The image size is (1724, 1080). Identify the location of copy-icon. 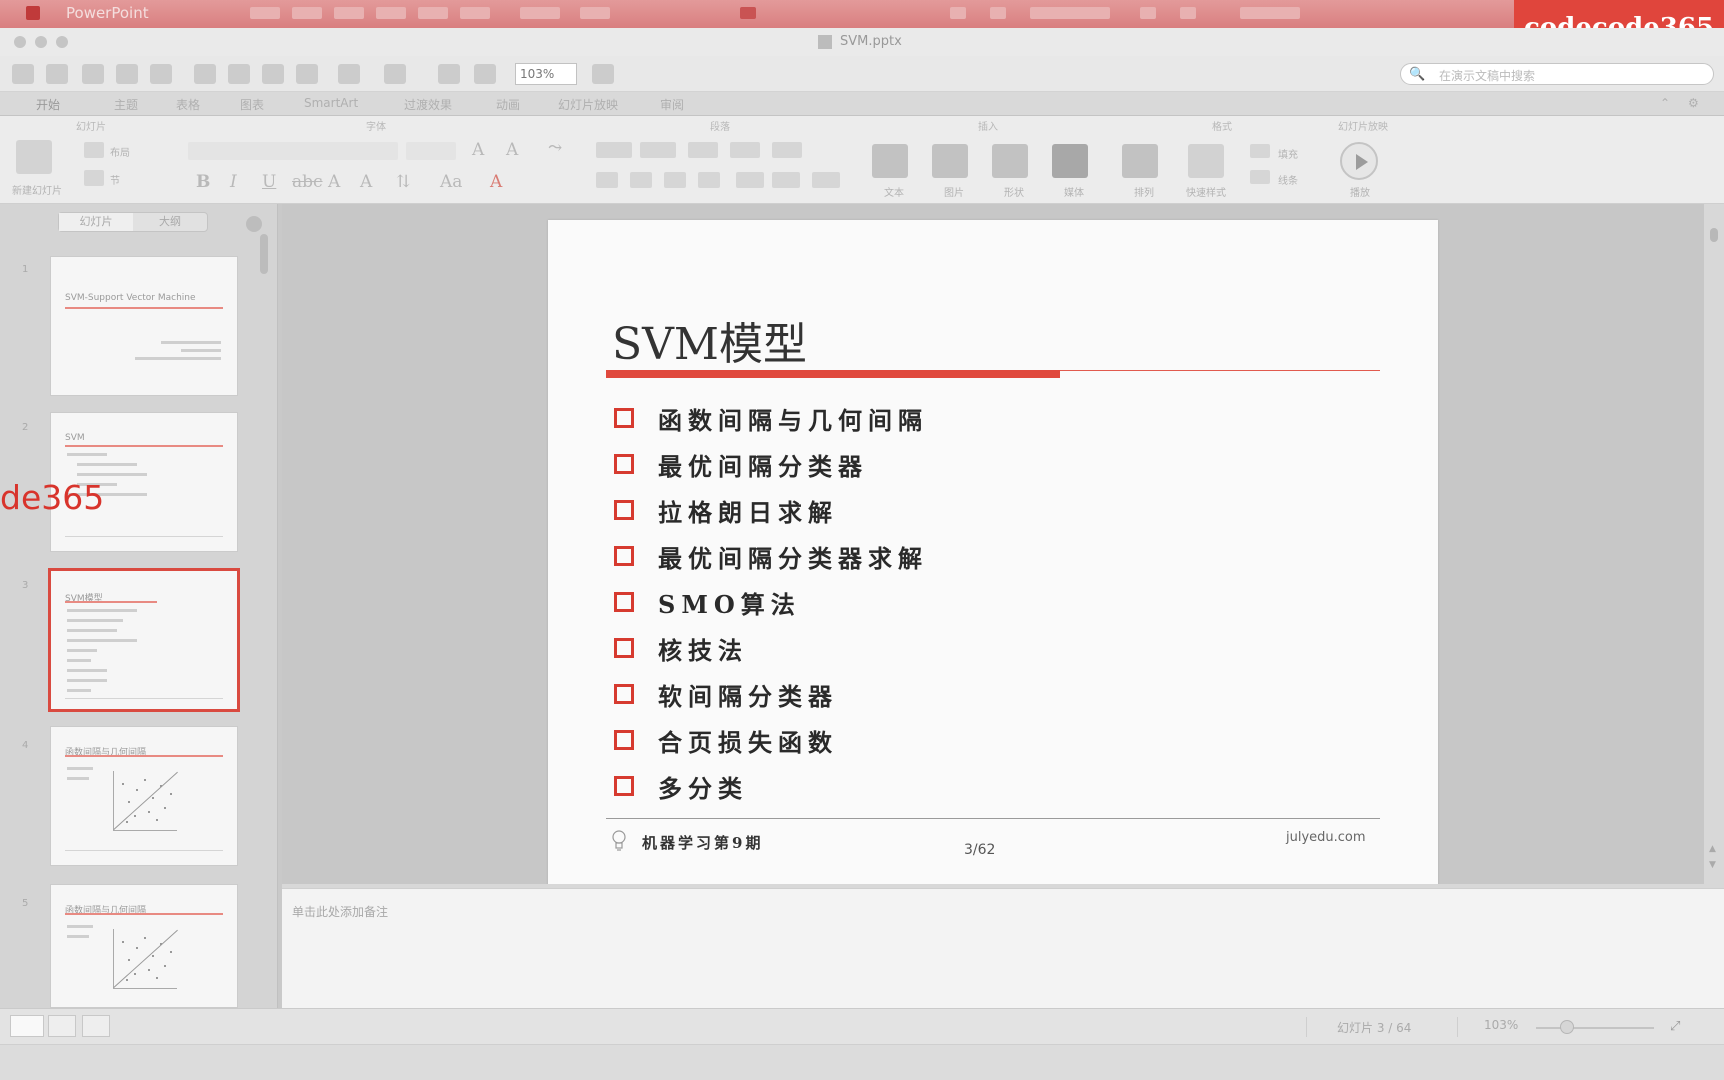
(239, 74).